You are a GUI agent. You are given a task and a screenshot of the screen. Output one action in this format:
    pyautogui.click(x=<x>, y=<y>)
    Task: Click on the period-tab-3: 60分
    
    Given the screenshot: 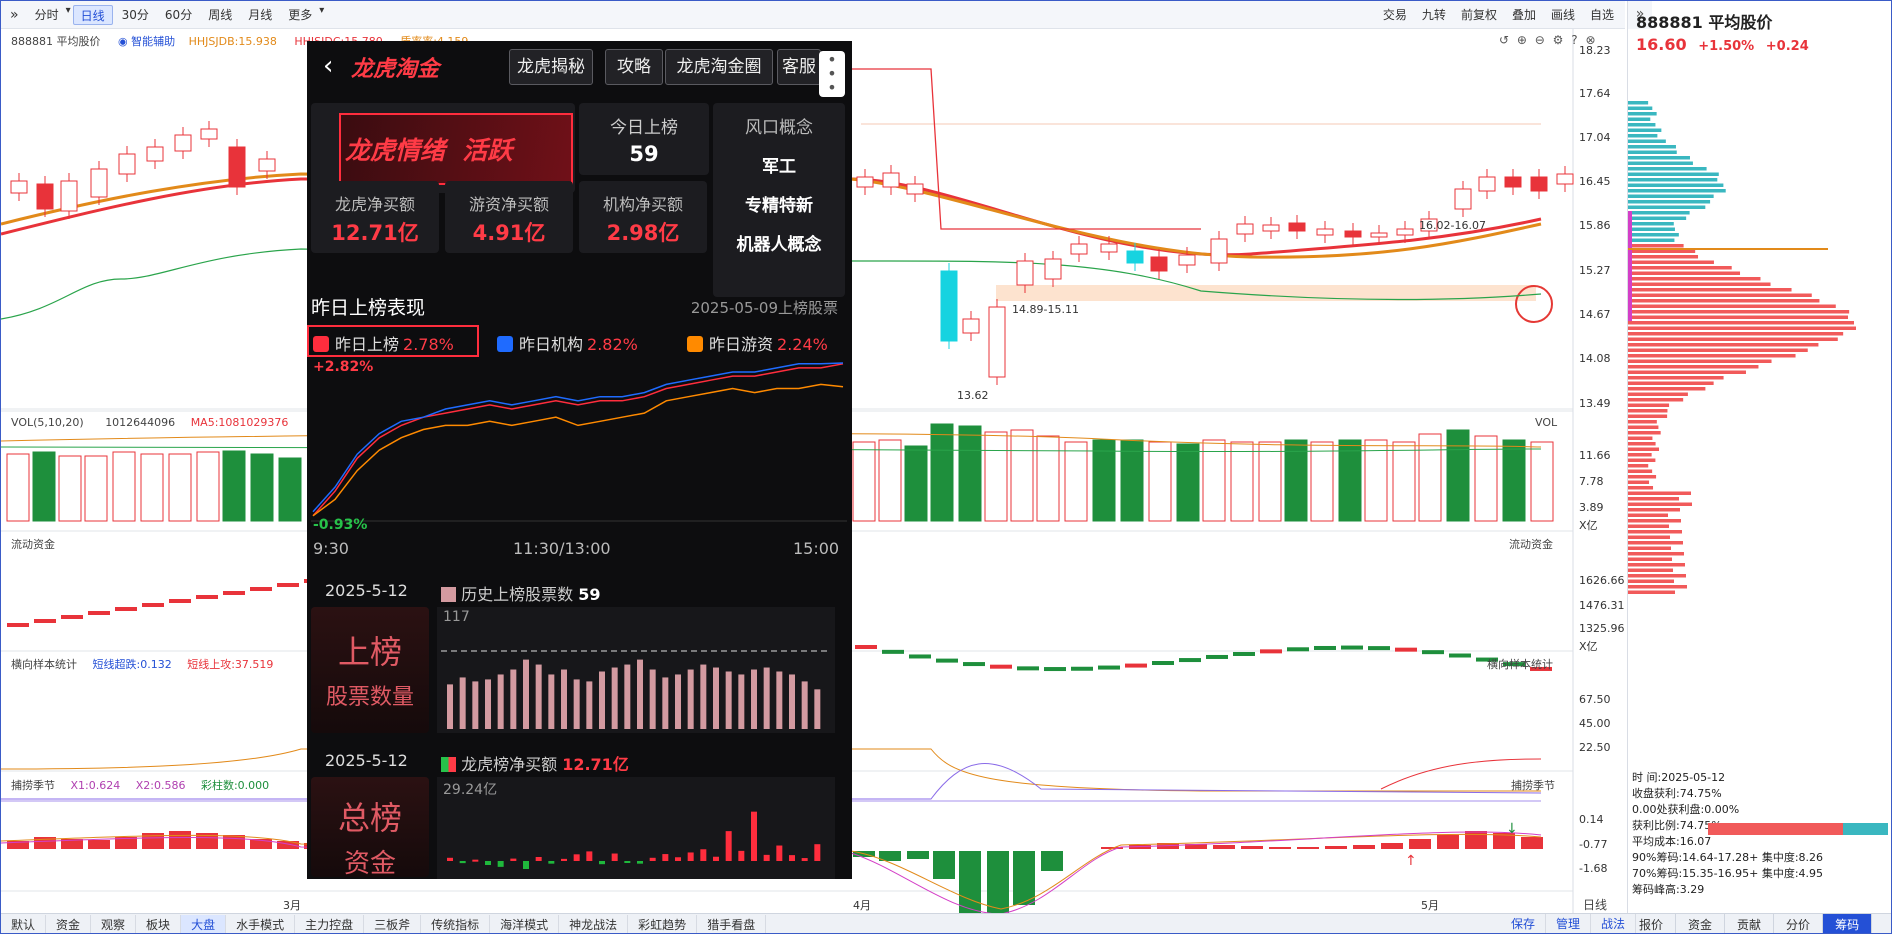 What is the action you would take?
    pyautogui.click(x=178, y=15)
    